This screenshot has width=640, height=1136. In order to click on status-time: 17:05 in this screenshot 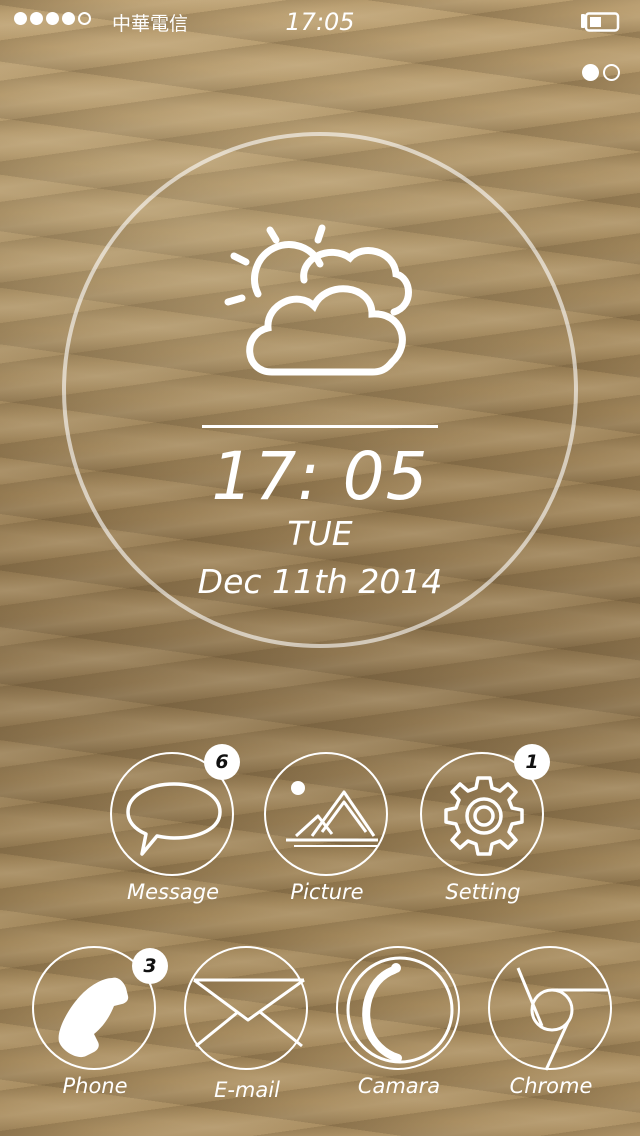, I will do `click(320, 22)`.